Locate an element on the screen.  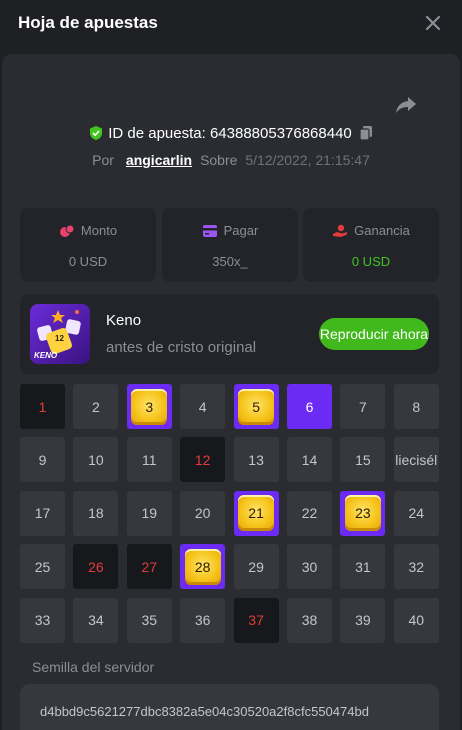
keno-cell-number: 15 is located at coordinates (363, 459).